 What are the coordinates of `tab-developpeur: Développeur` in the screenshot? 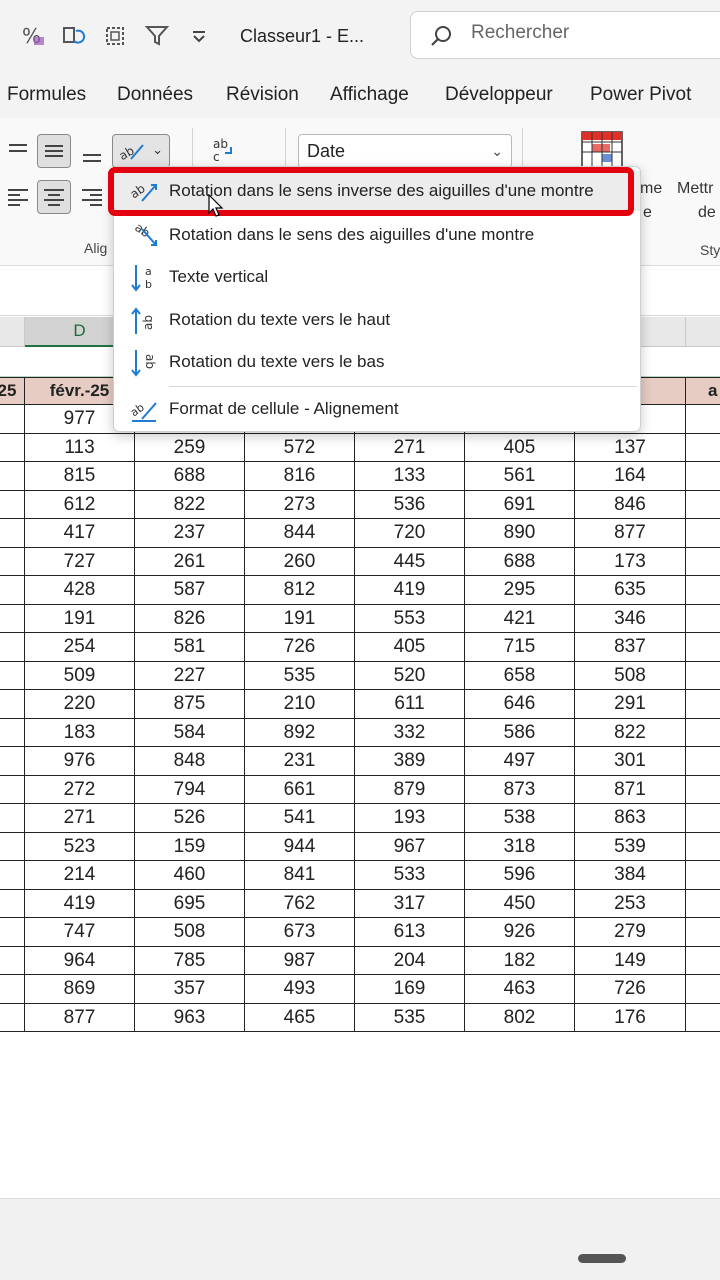 It's located at (499, 95).